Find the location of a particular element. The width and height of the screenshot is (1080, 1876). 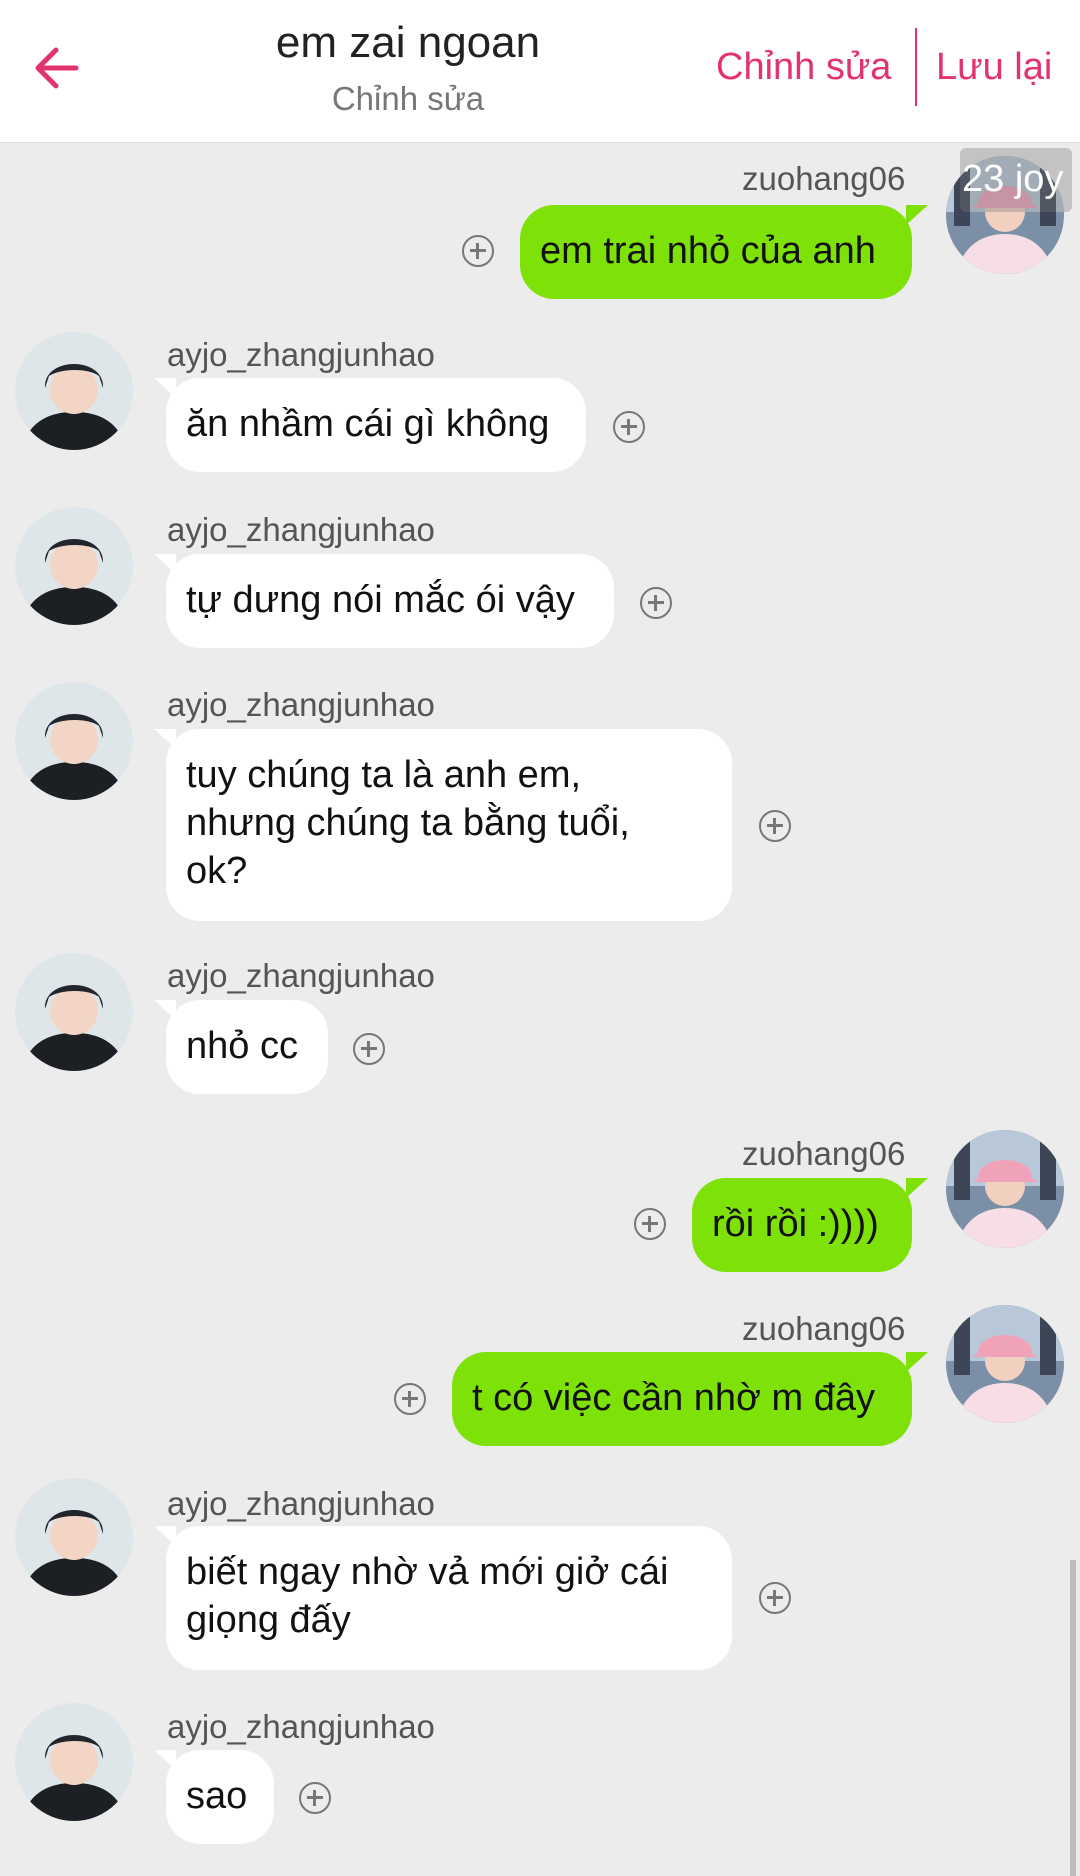

scrollbar is located at coordinates (1073, 1718).